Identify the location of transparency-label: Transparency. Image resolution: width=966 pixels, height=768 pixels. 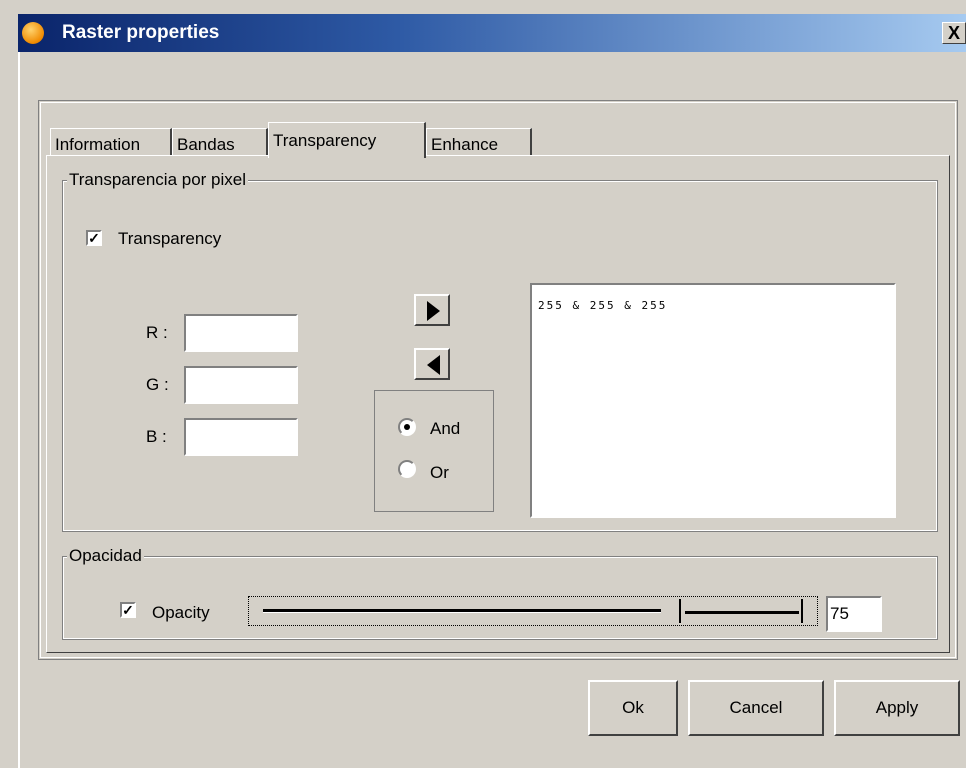
(170, 238).